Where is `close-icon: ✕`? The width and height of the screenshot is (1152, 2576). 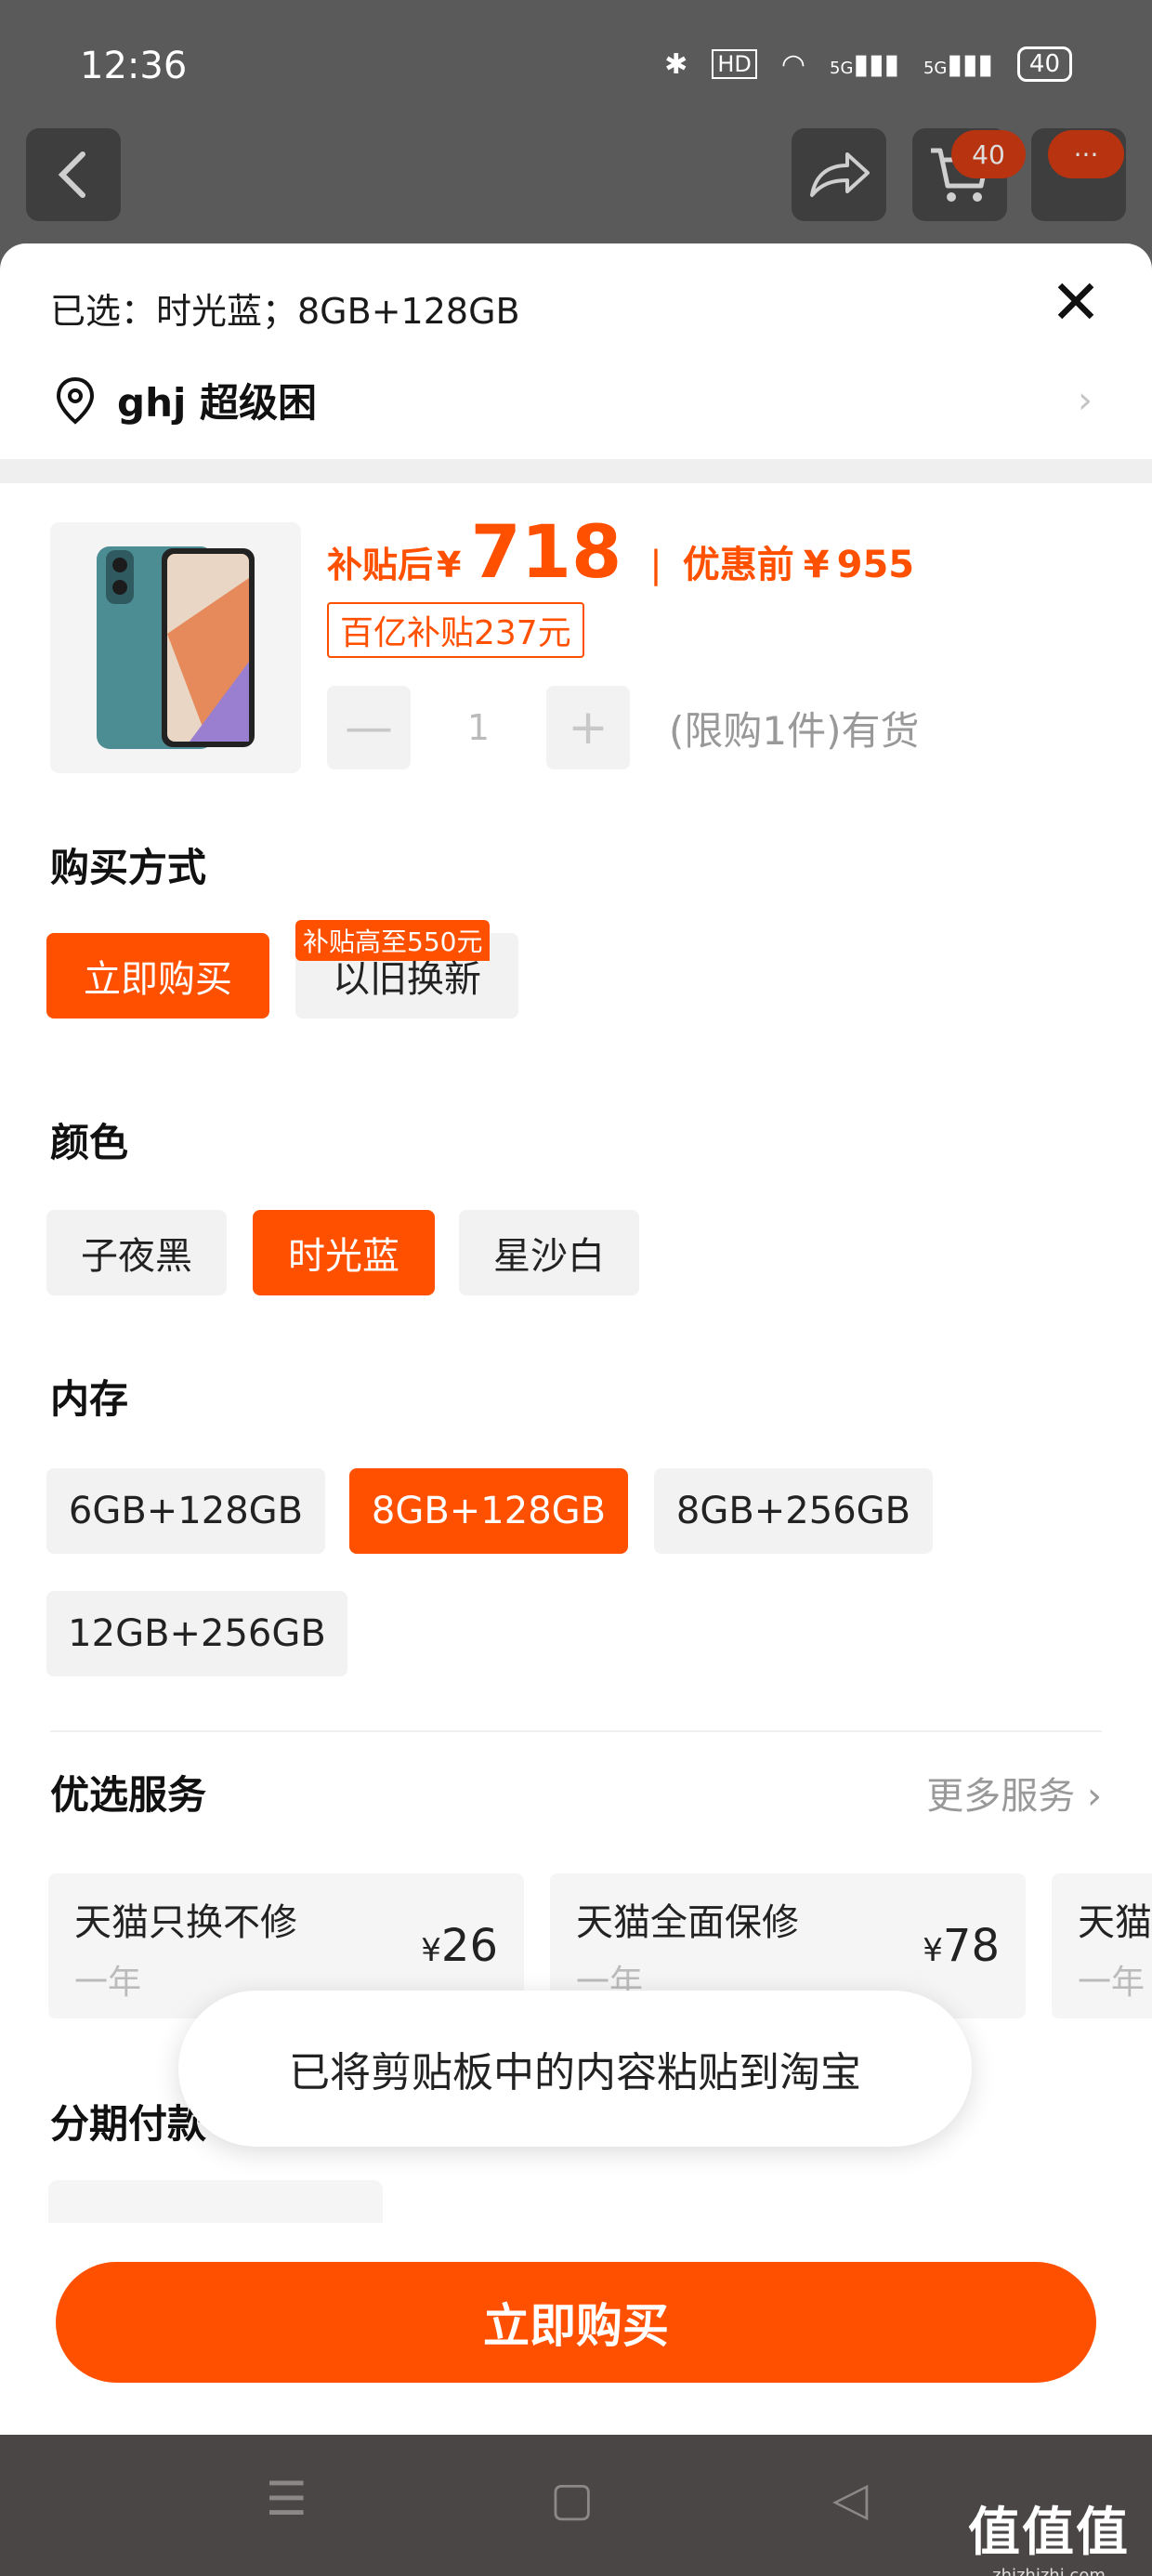 close-icon: ✕ is located at coordinates (1076, 302).